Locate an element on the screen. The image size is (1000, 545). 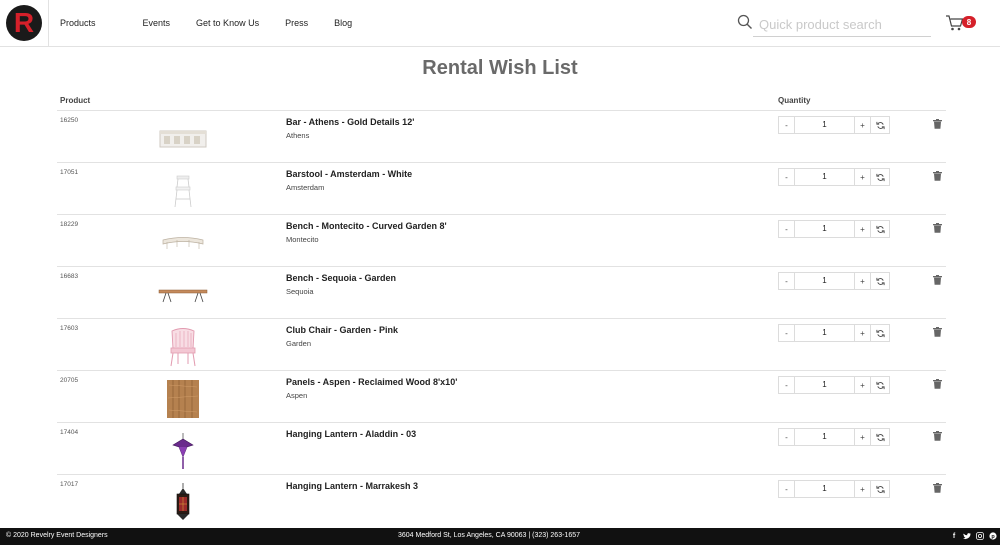
product-sku: 16683 is located at coordinates (69, 276).